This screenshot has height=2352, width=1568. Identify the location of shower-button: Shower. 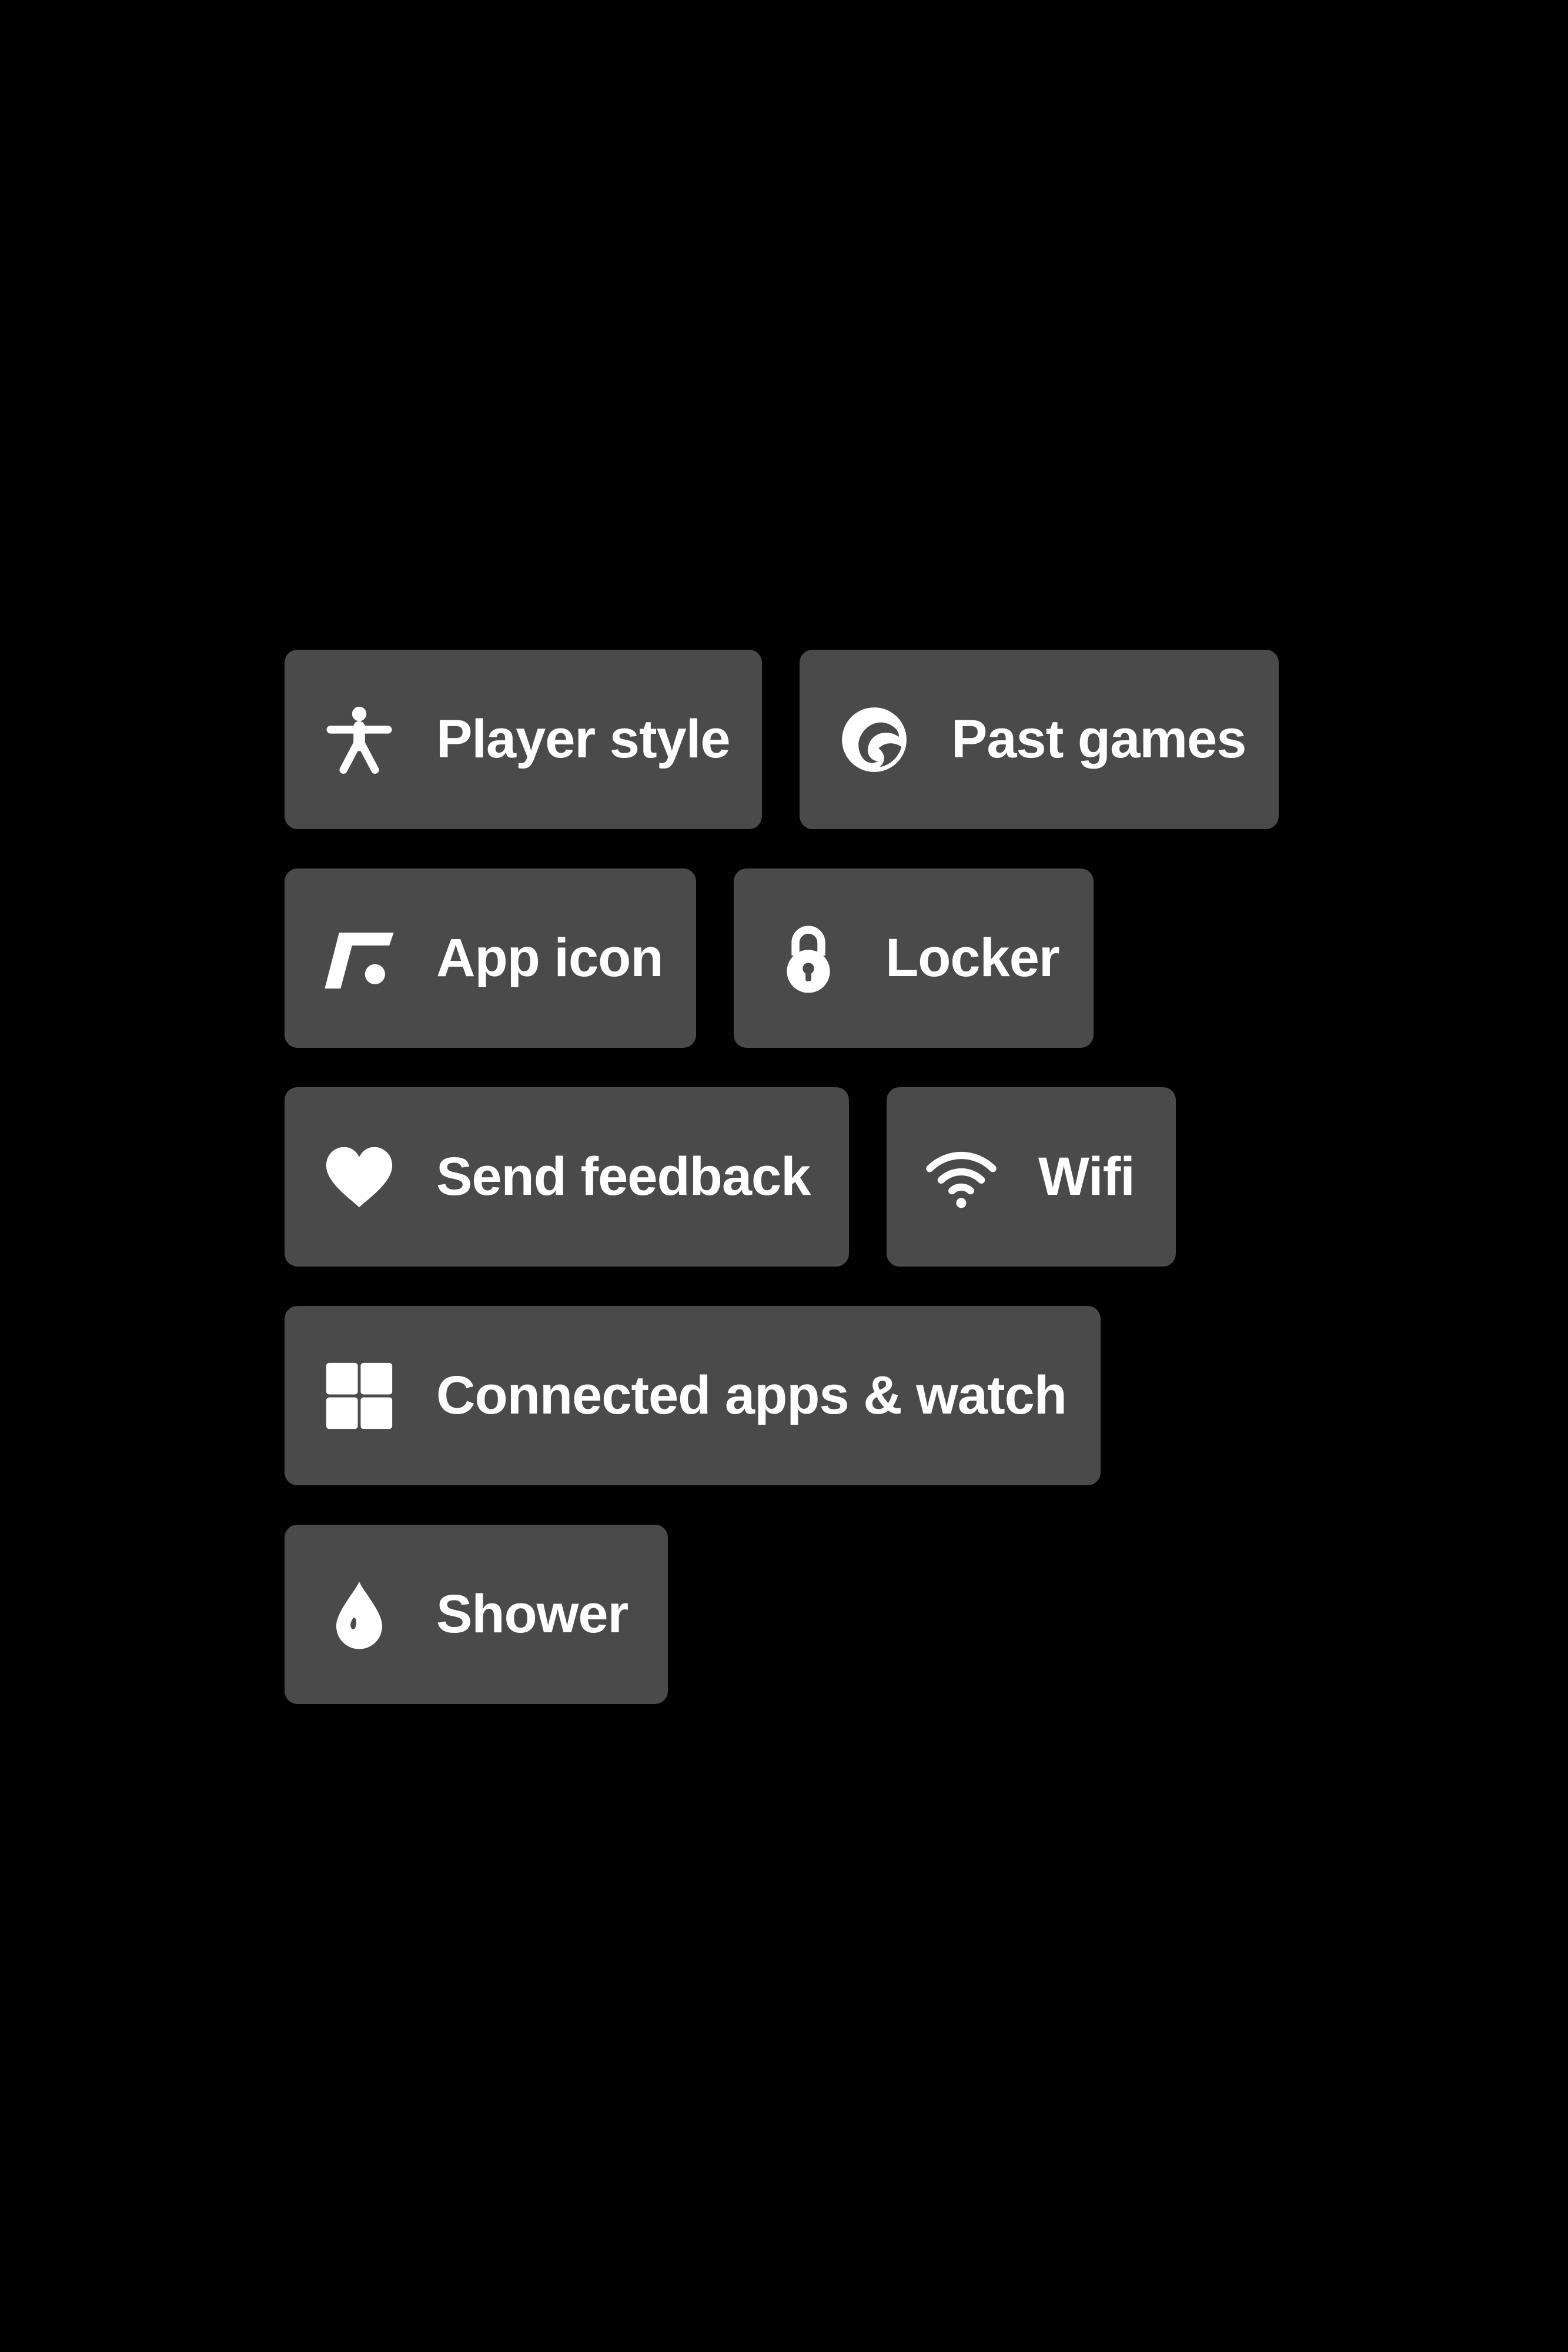
(476, 1614).